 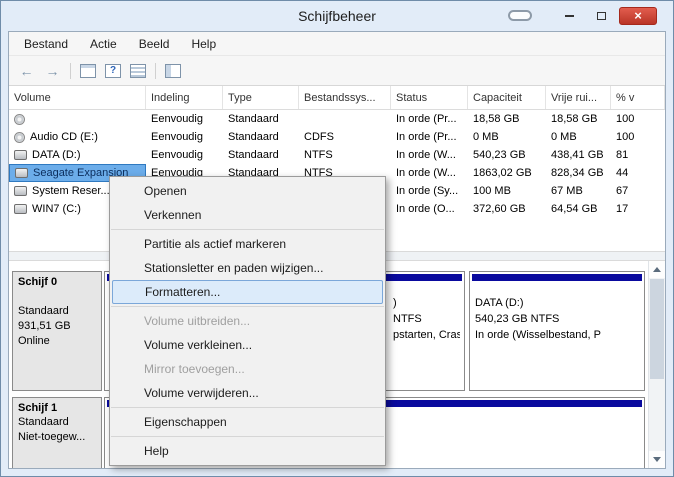 I want to click on forward-icon: →, so click(x=52, y=71).